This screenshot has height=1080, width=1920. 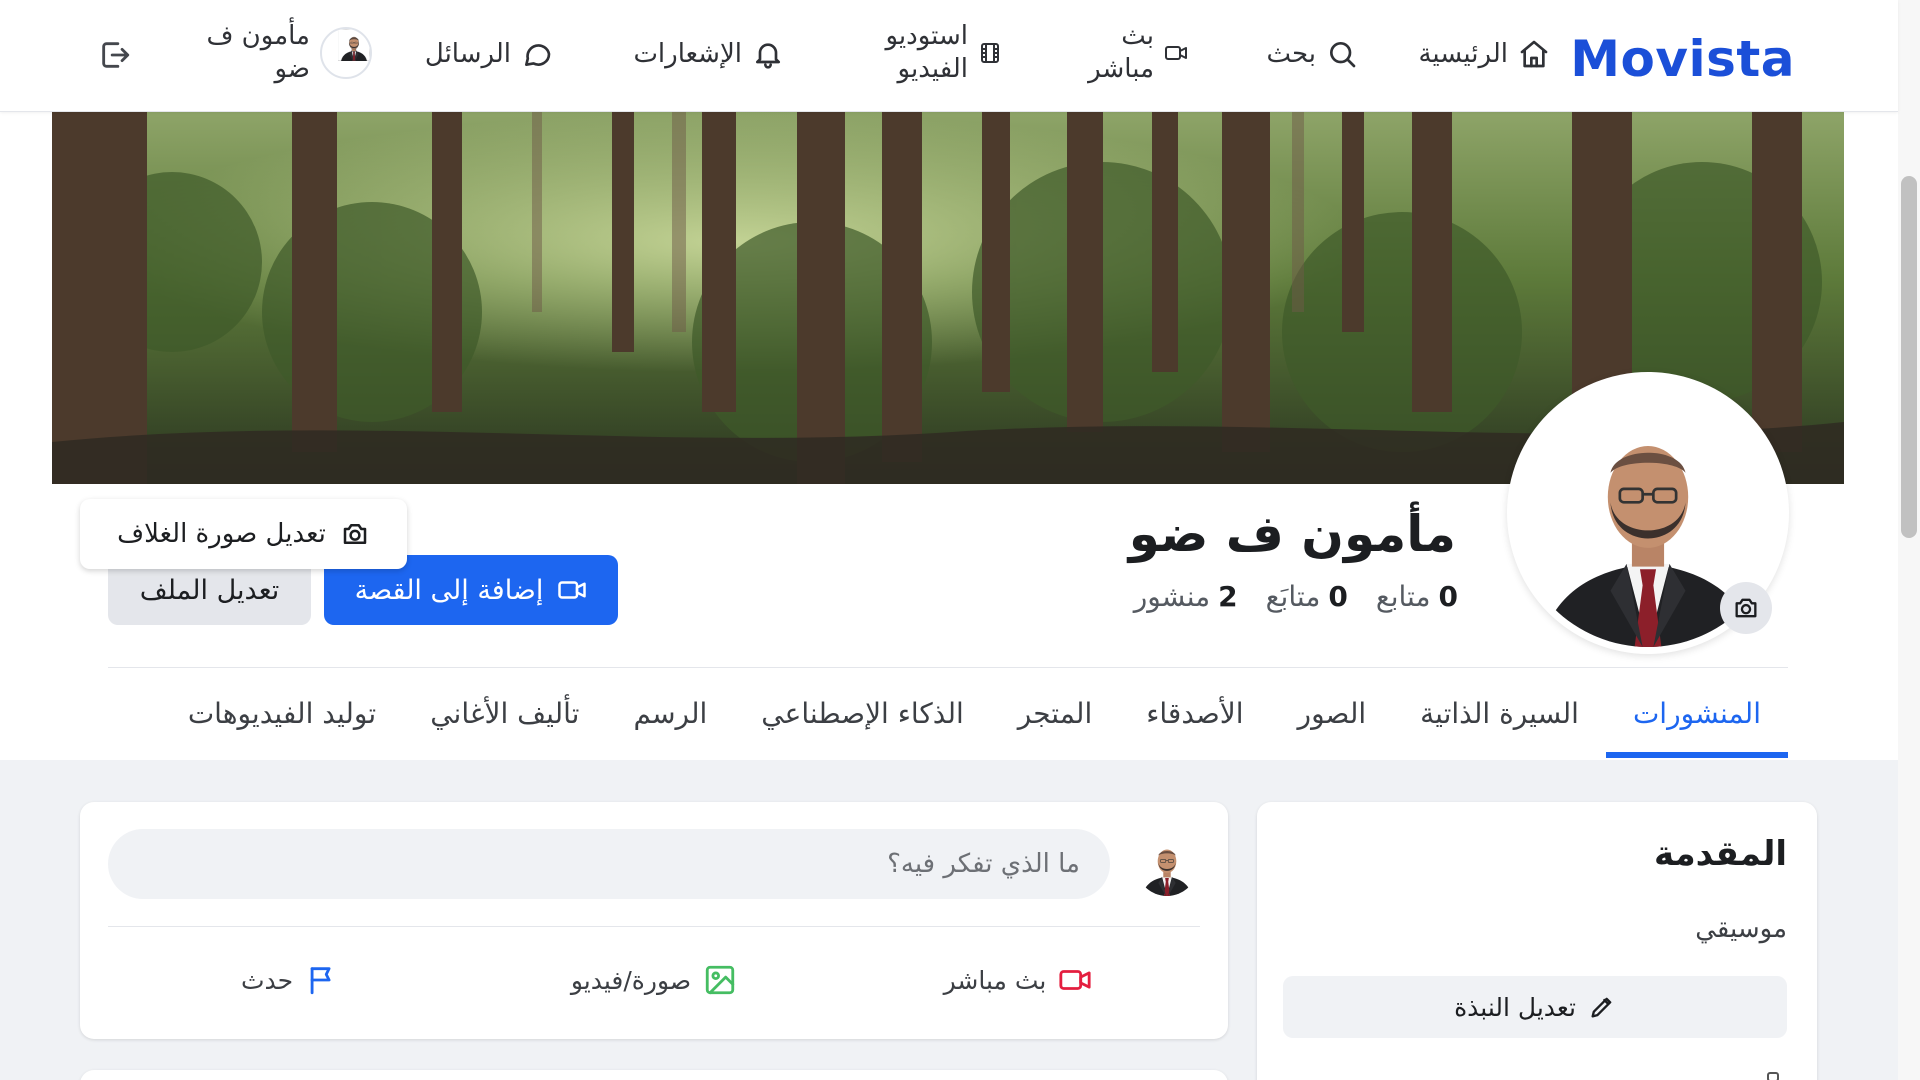 I want to click on edit-cover-button: تعديل صورة الغلاف, so click(x=243, y=534).